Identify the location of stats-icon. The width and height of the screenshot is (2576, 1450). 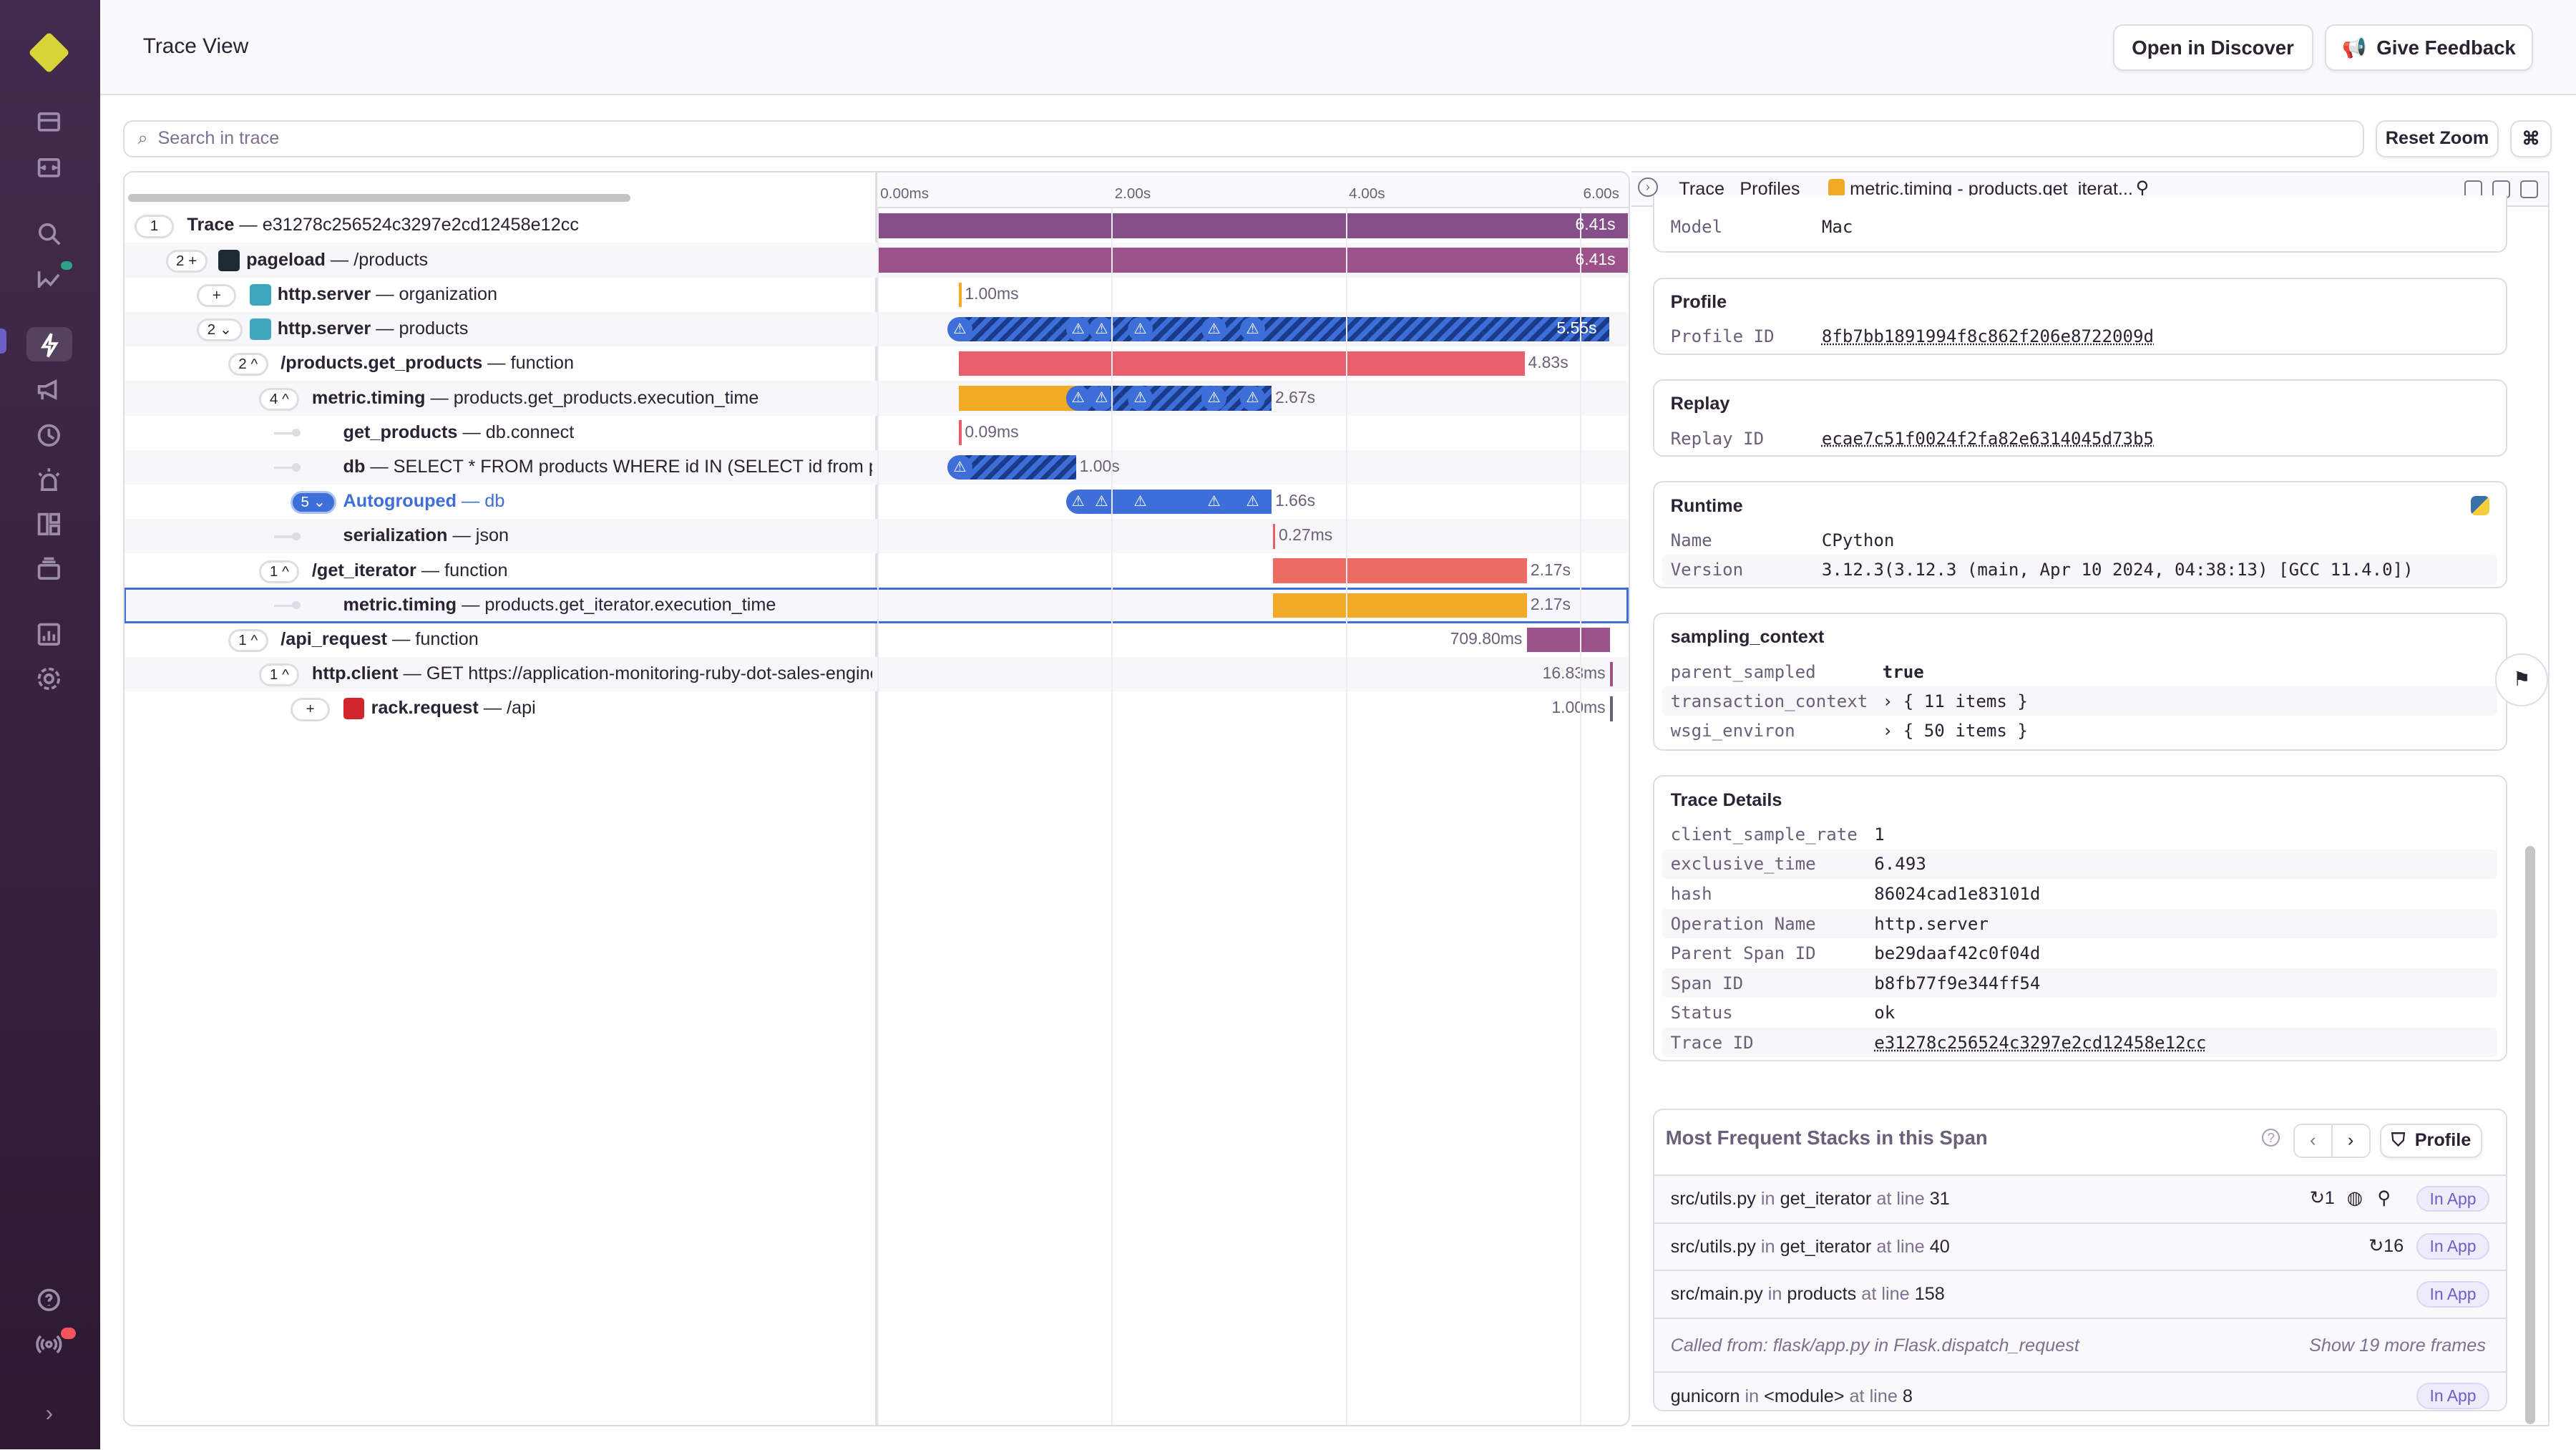
(49, 636).